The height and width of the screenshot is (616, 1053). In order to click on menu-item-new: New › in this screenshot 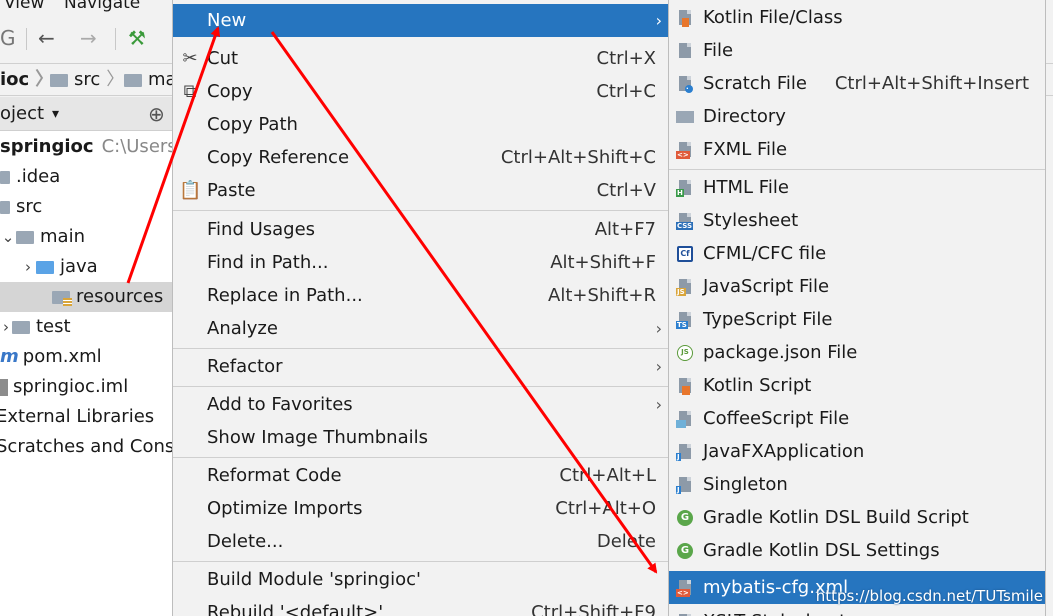, I will do `click(420, 20)`.